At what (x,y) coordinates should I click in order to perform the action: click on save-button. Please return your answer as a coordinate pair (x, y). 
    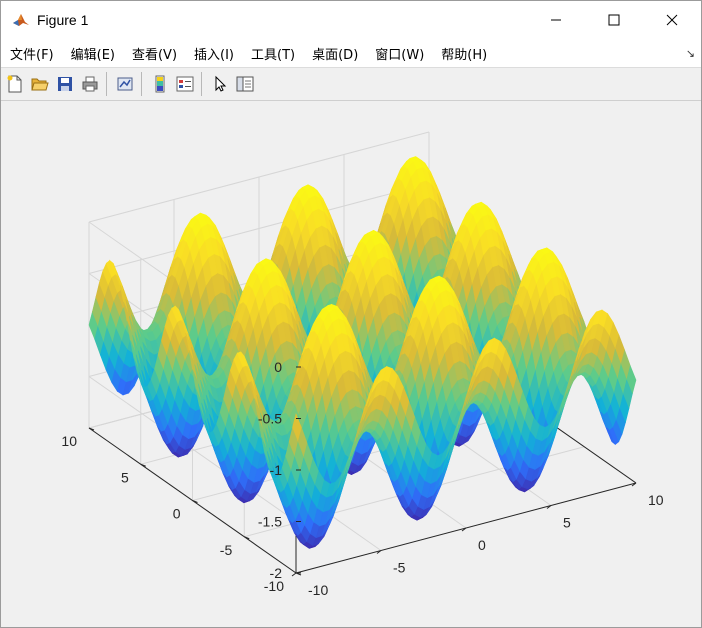
    Looking at the image, I should click on (65, 84).